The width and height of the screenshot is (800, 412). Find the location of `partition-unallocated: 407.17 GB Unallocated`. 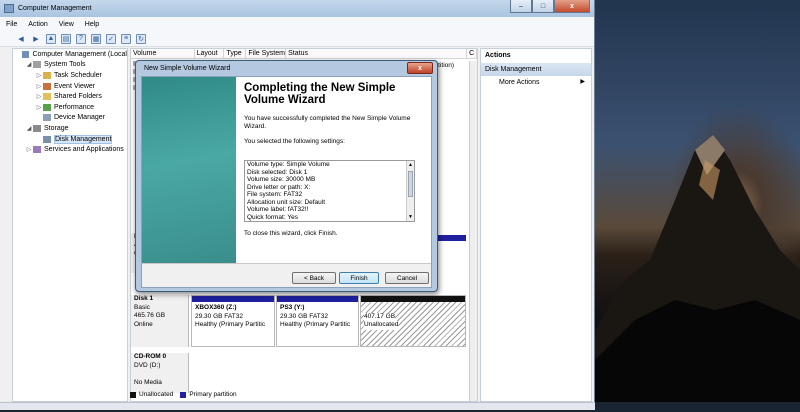

partition-unallocated: 407.17 GB Unallocated is located at coordinates (413, 321).